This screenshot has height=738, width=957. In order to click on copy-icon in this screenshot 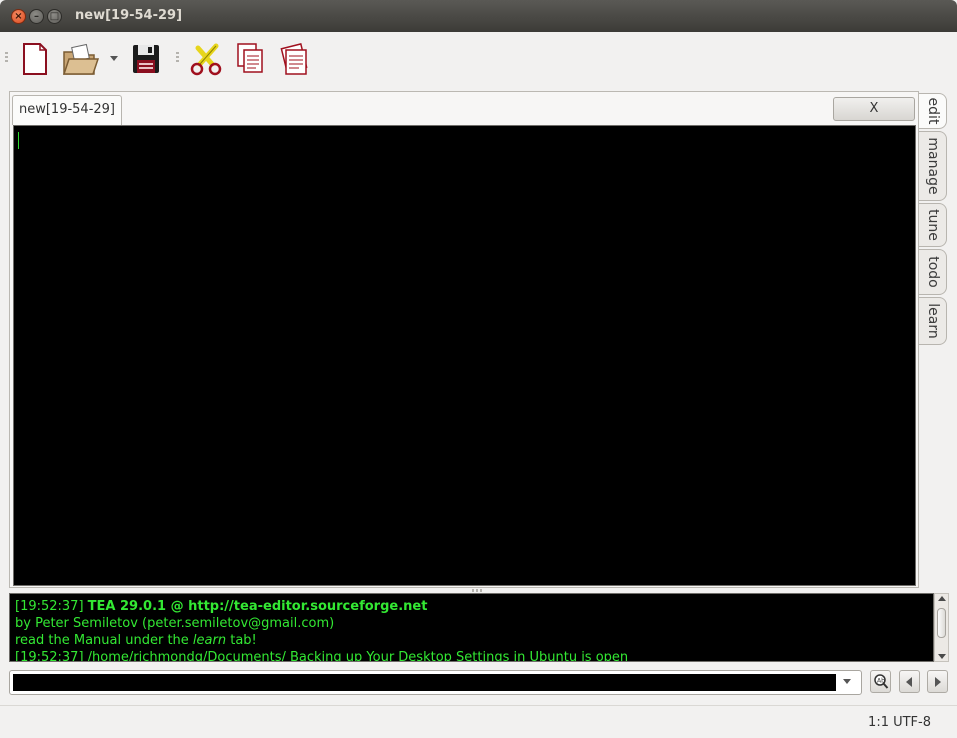, I will do `click(250, 58)`.